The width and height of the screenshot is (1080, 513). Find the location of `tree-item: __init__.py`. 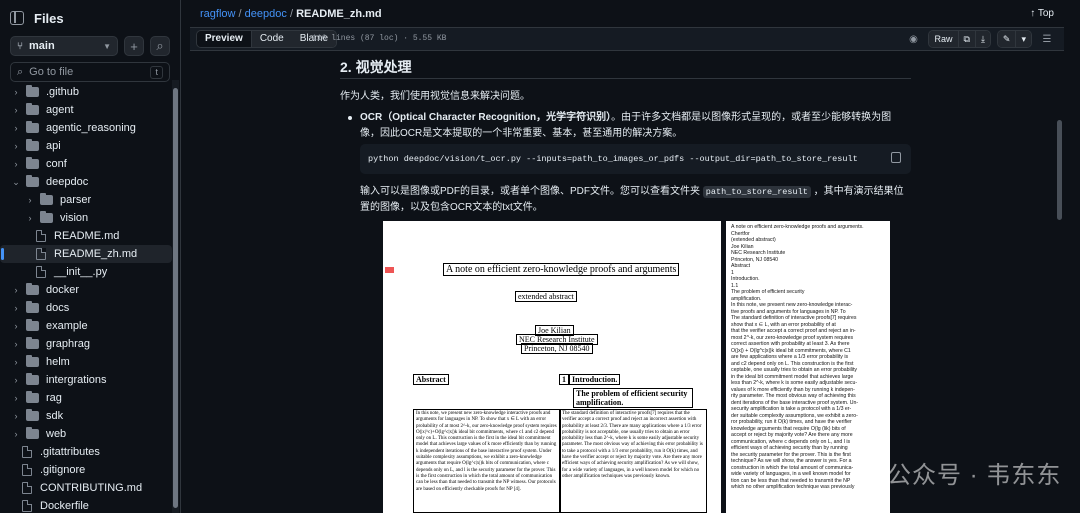

tree-item: __init__.py is located at coordinates (86, 272).